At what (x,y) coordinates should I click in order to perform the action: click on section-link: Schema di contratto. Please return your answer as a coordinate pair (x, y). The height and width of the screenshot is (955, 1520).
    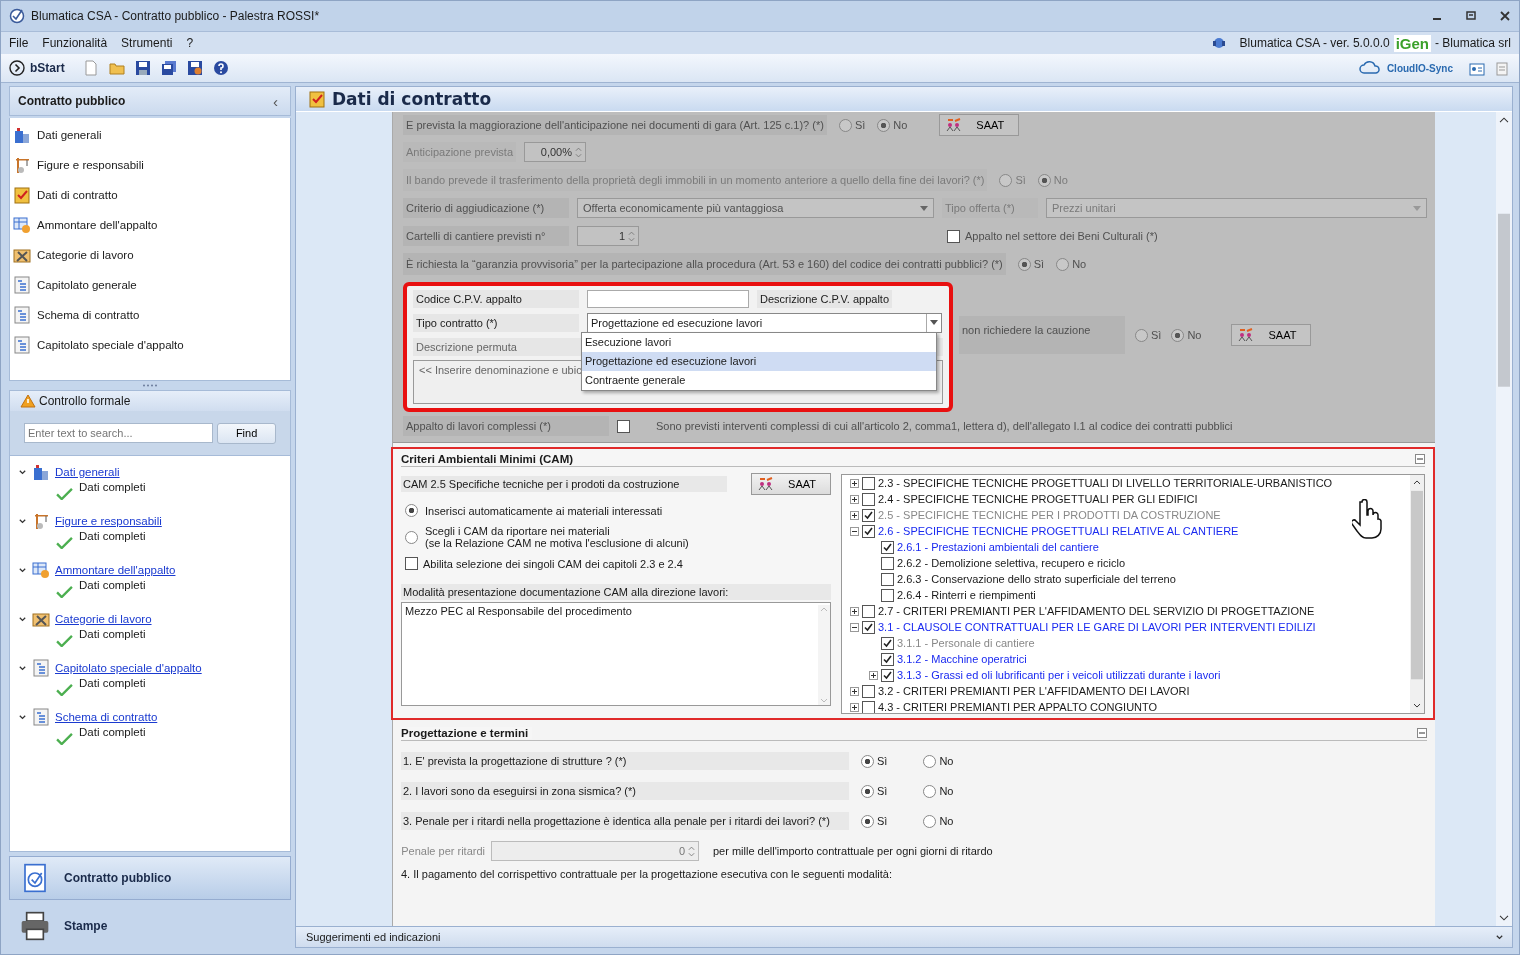
    Looking at the image, I should click on (106, 717).